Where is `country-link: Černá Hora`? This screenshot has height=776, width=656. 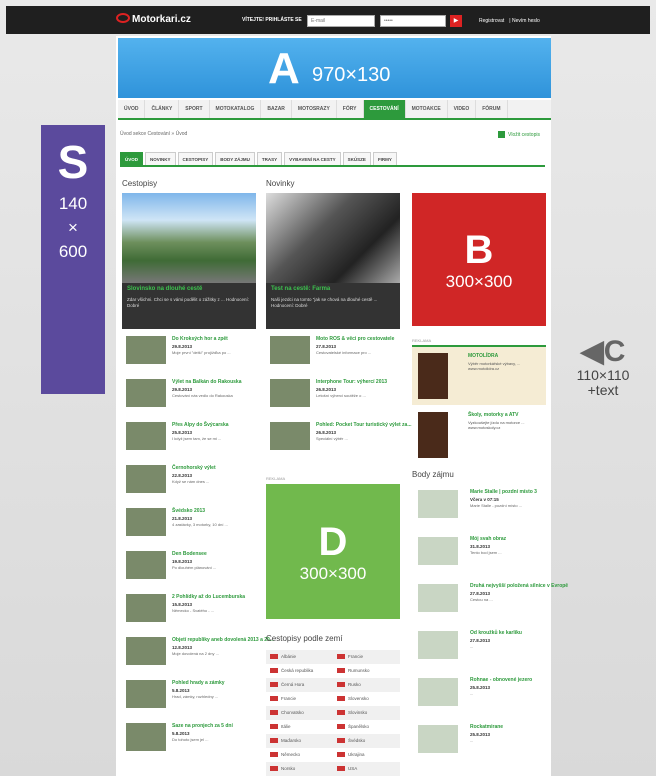 country-link: Černá Hora is located at coordinates (299, 685).